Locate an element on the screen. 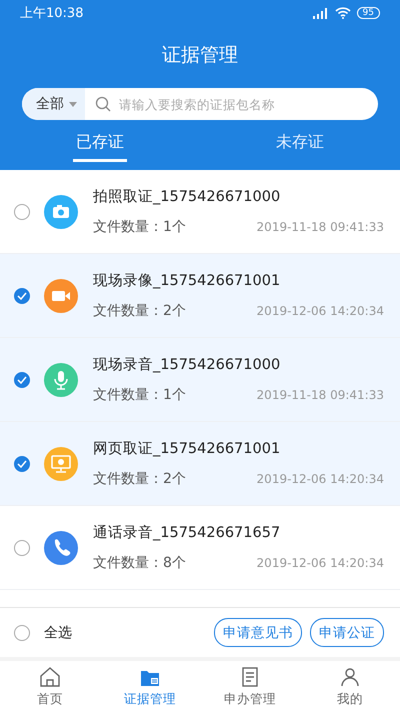  evidence-name: 现场录像_1575426671001 is located at coordinates (187, 281).